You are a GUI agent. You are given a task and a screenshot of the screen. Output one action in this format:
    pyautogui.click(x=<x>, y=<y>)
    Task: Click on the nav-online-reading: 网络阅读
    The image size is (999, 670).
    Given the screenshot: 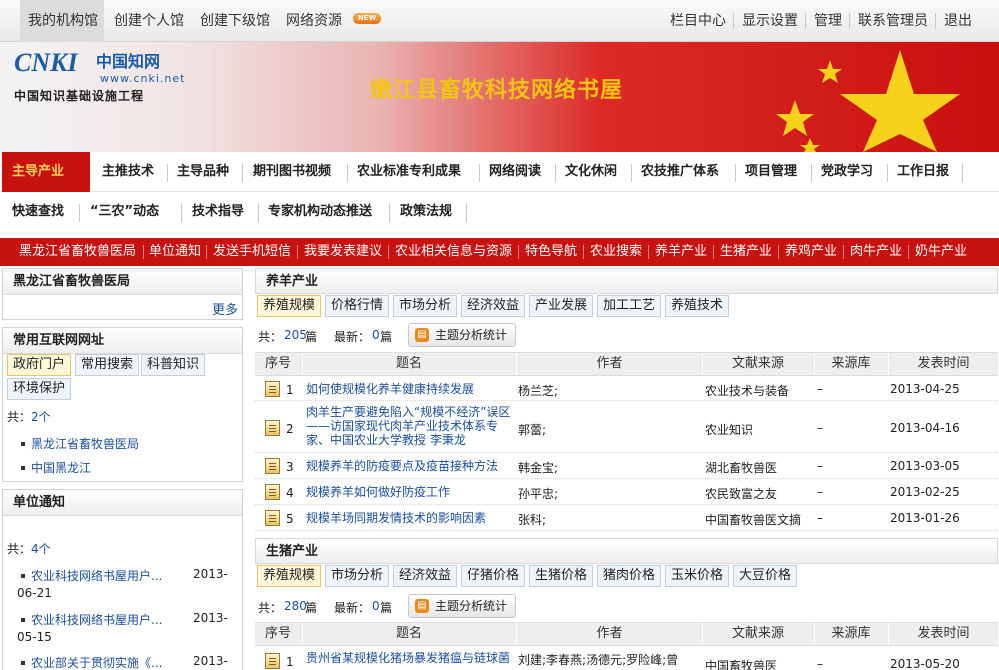 What is the action you would take?
    pyautogui.click(x=515, y=172)
    